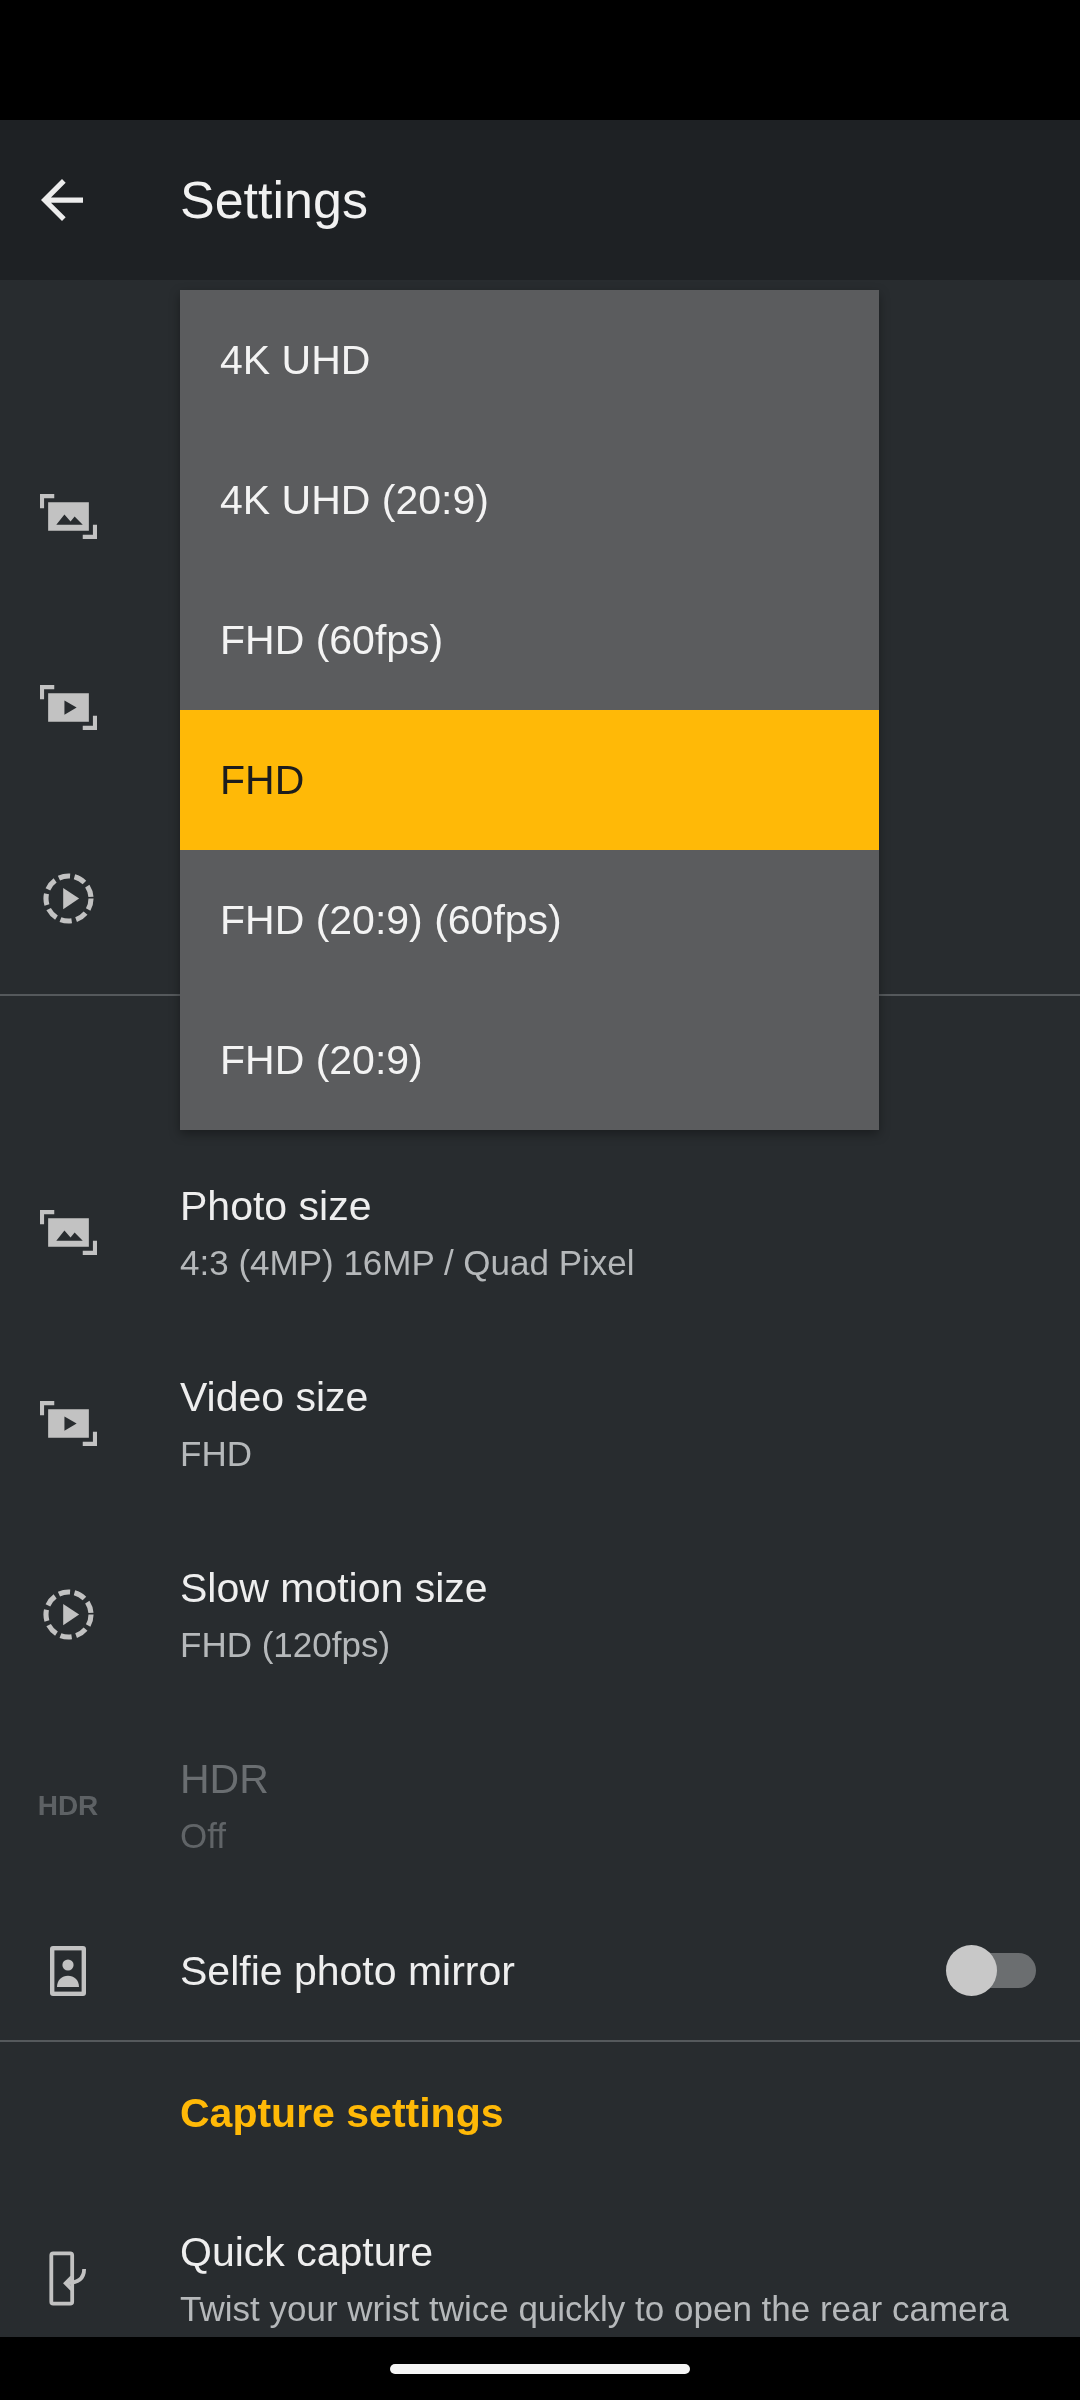 This screenshot has height=2400, width=1080. I want to click on setting-title: Photo size, so click(276, 1206).